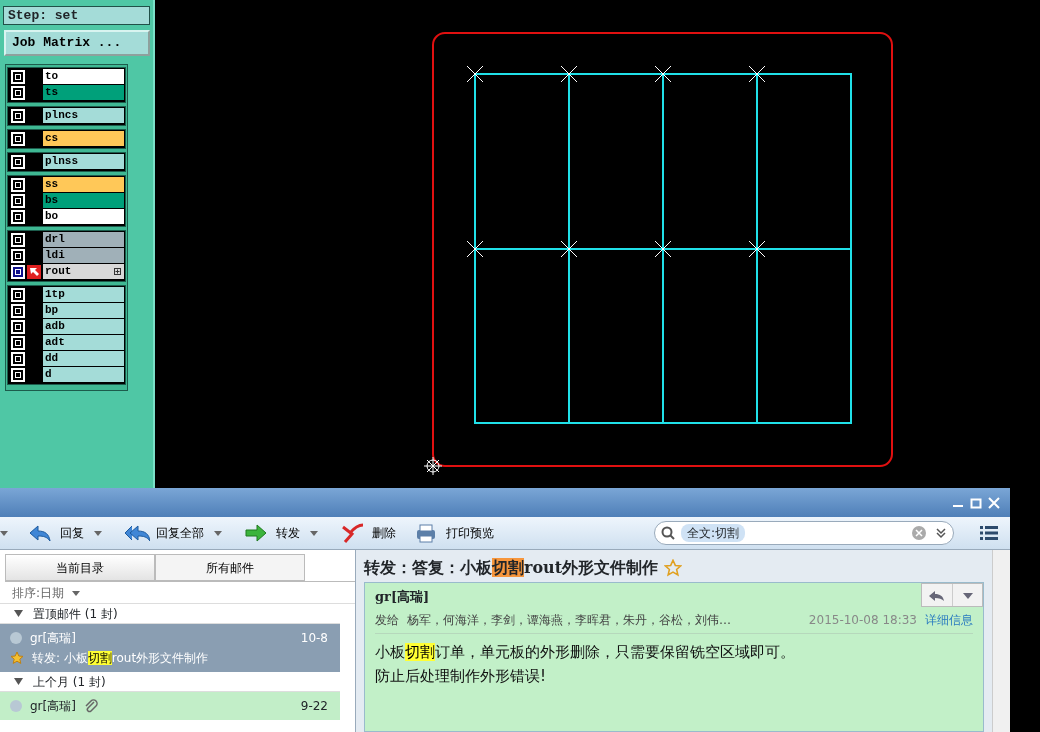  What do you see at coordinates (69, 682) in the screenshot?
I see `group-header: 上个月 (1 封)` at bounding box center [69, 682].